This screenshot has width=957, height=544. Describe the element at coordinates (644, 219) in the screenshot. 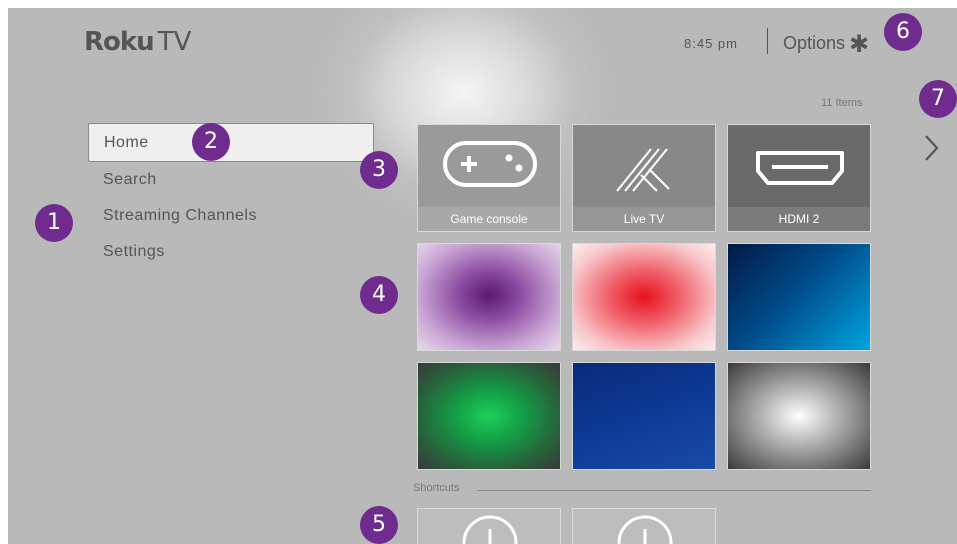

I see `tile-caption: Live TV` at that location.